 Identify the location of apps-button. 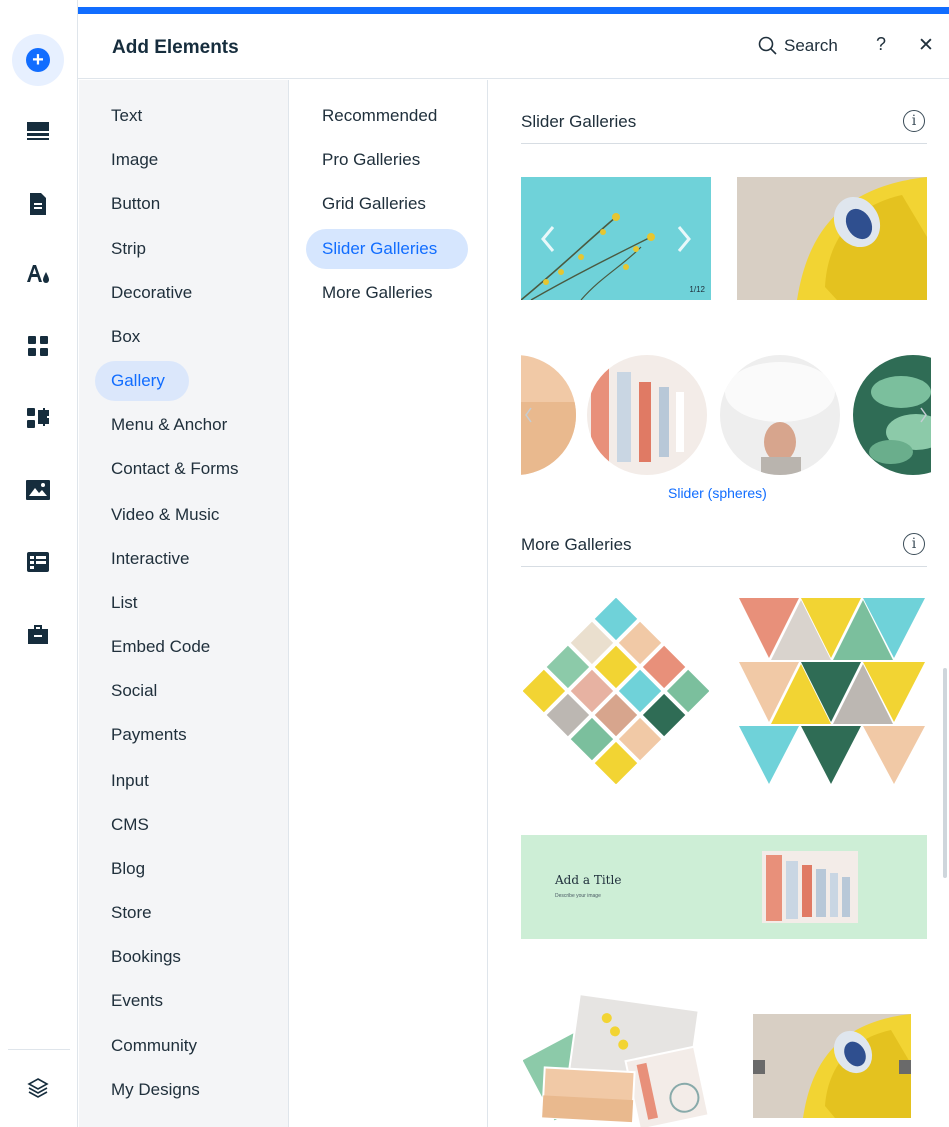
(38, 346).